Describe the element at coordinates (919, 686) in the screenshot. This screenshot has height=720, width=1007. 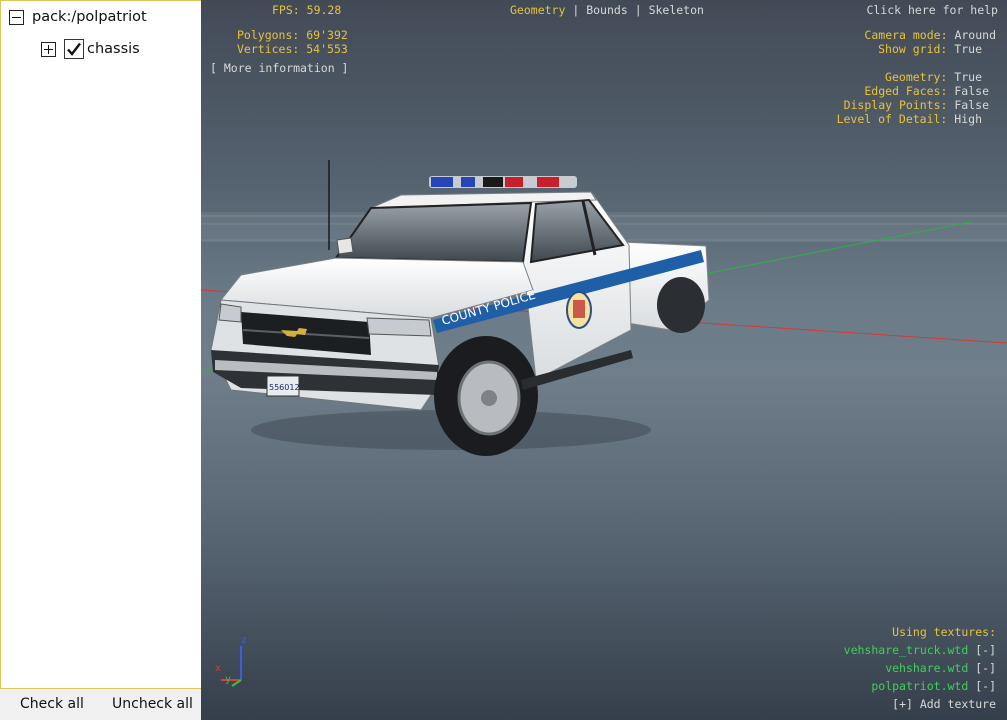
I see `texture-name: polpatriot.wtd` at that location.